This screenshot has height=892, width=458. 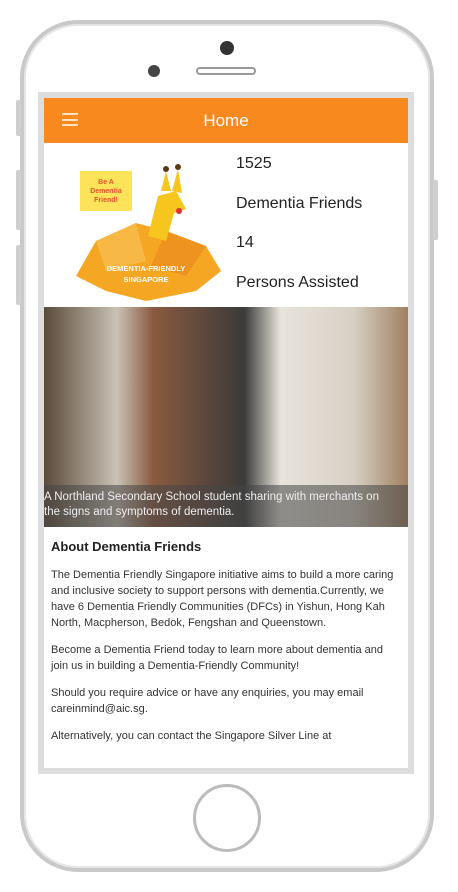 I want to click on hamburger-menu-icon, so click(x=70, y=119).